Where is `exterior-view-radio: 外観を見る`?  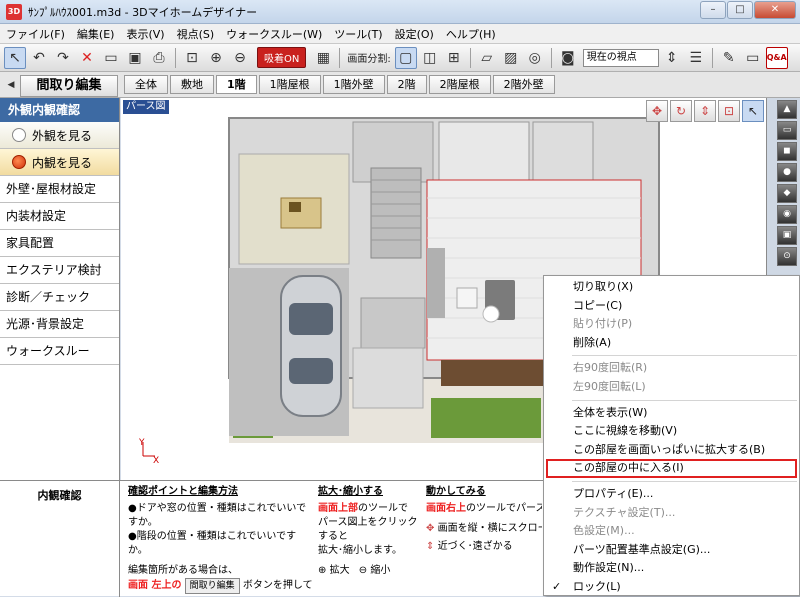
exterior-view-radio: 外観を見る is located at coordinates (59, 135).